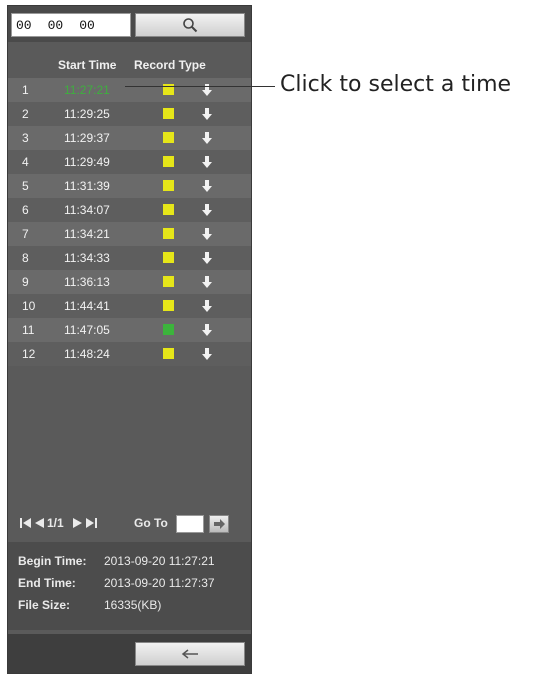 This screenshot has width=539, height=679. I want to click on record-number: 6, so click(25, 210).